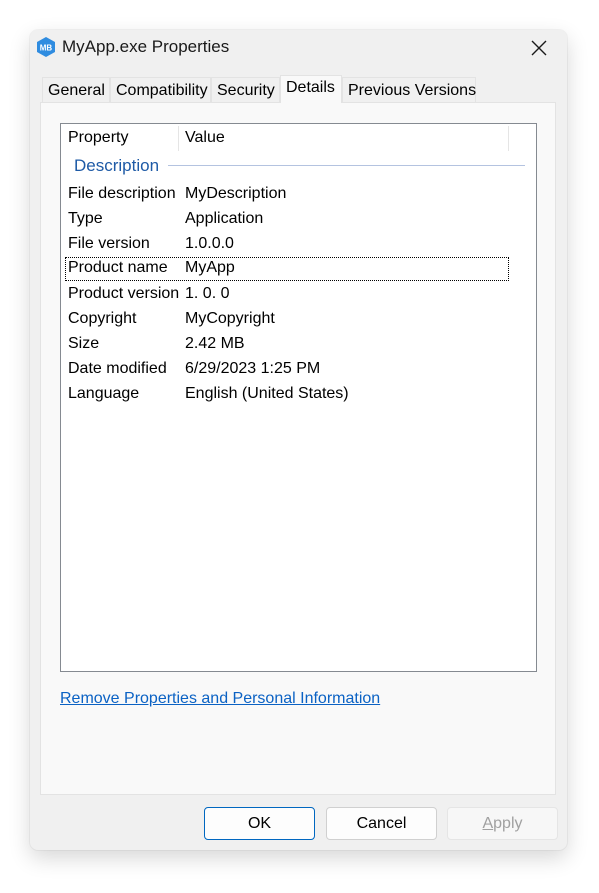  I want to click on property-name: Date modified, so click(117, 368).